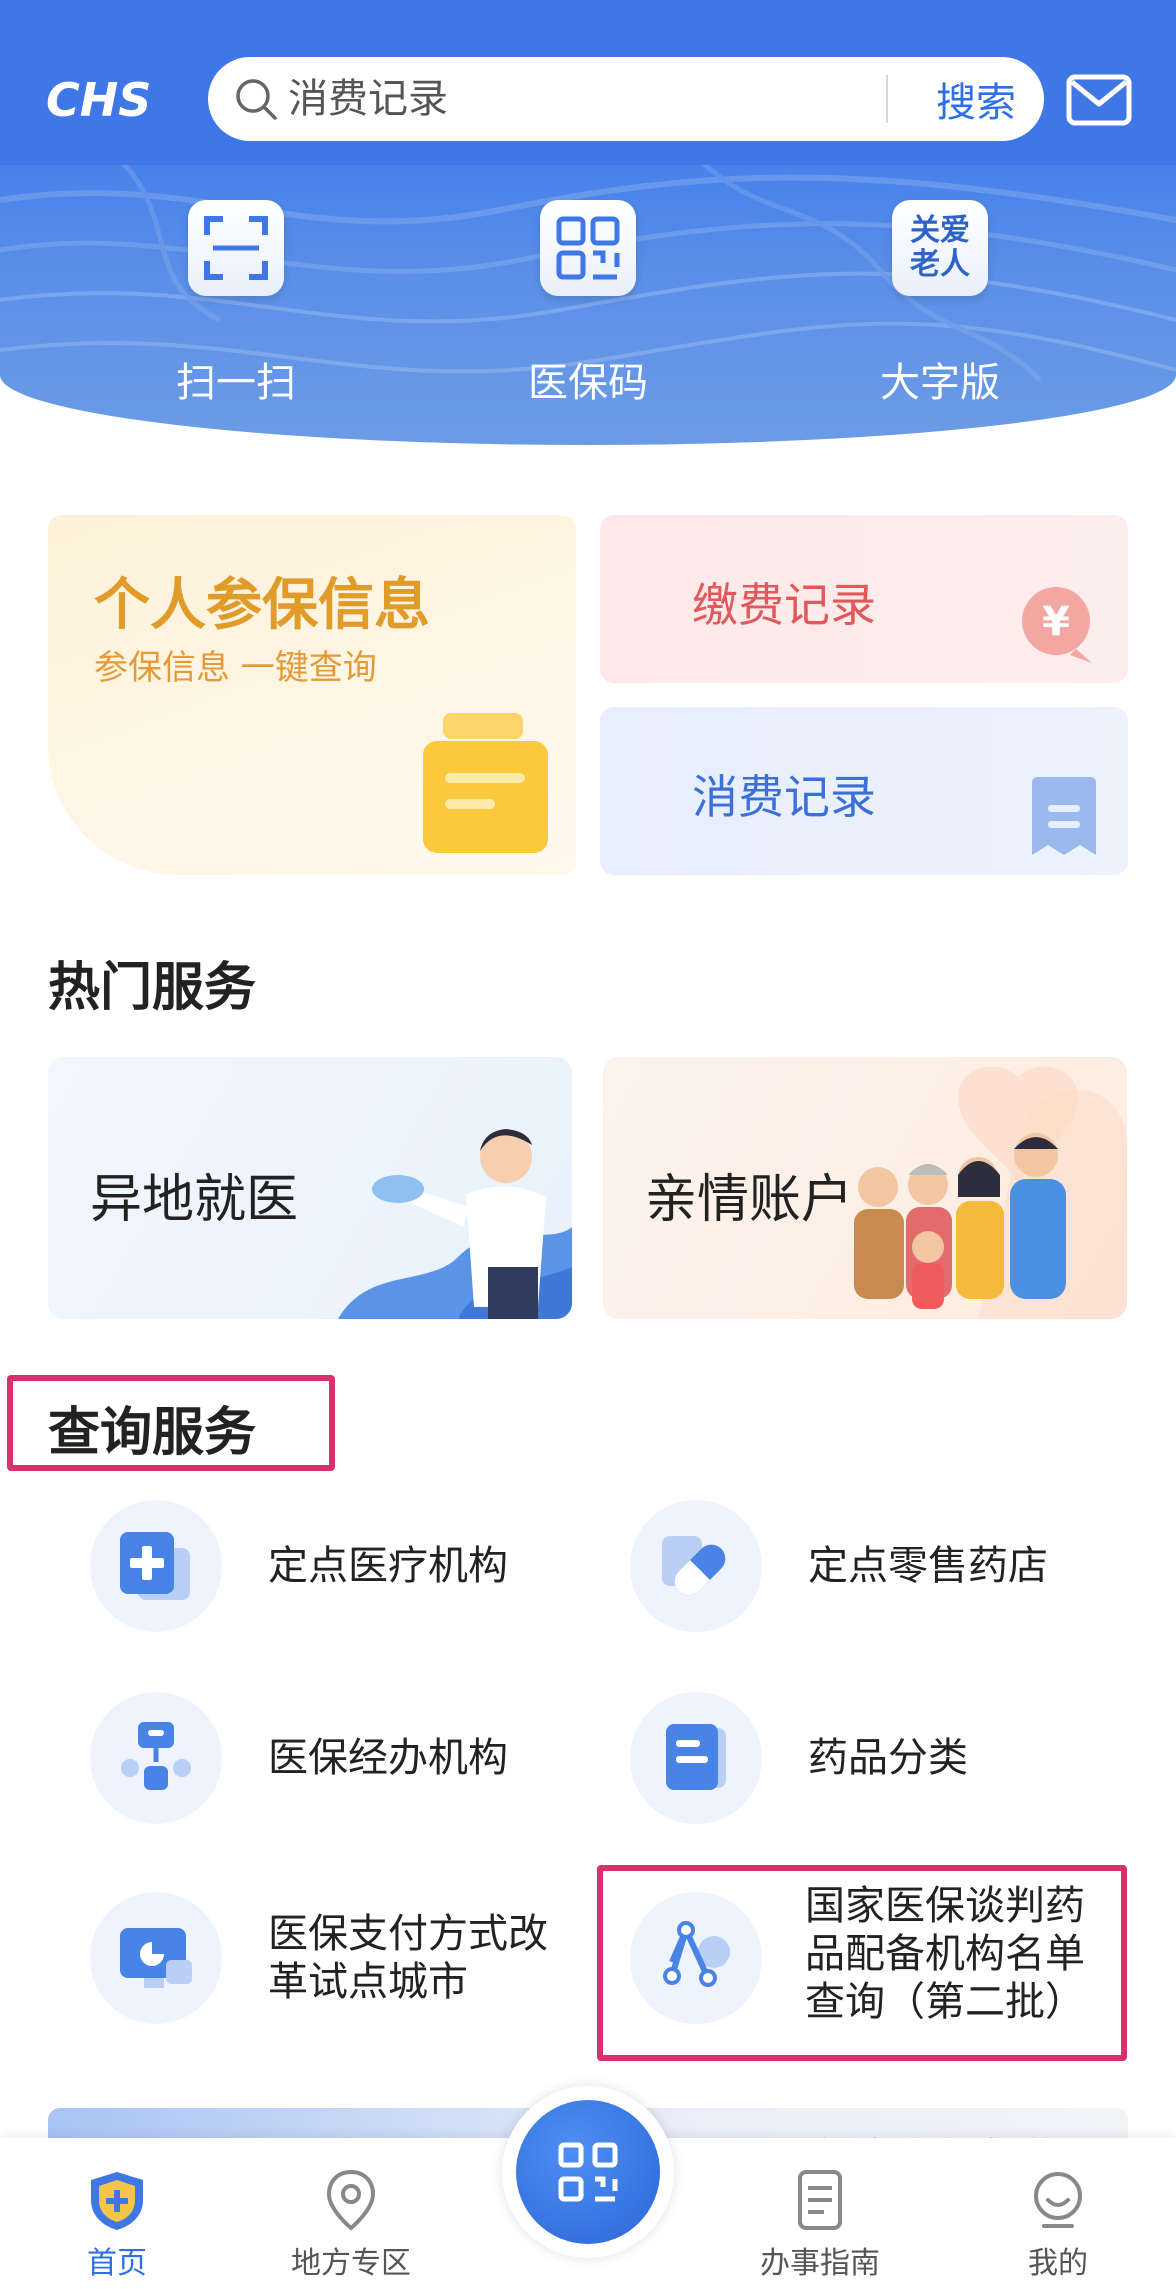 Image resolution: width=1176 pixels, height=2289 pixels. Describe the element at coordinates (236, 248) in the screenshot. I see `scan-icon` at that location.